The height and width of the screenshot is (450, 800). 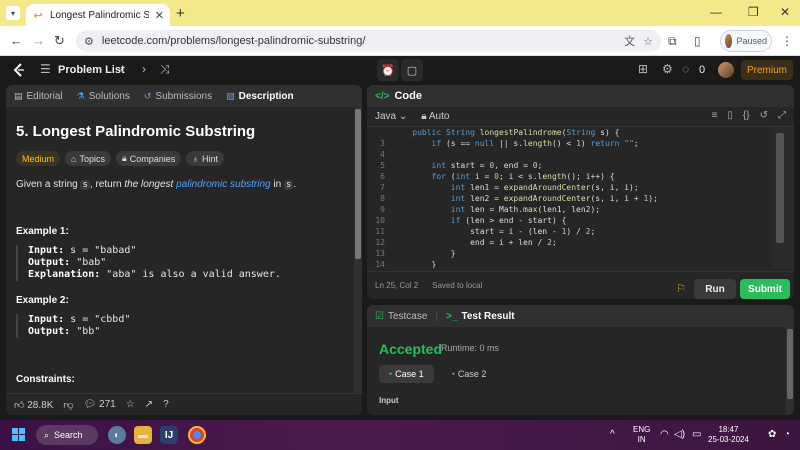 What do you see at coordinates (88, 158) in the screenshot?
I see `topics-chip: ⌂ Topics` at bounding box center [88, 158].